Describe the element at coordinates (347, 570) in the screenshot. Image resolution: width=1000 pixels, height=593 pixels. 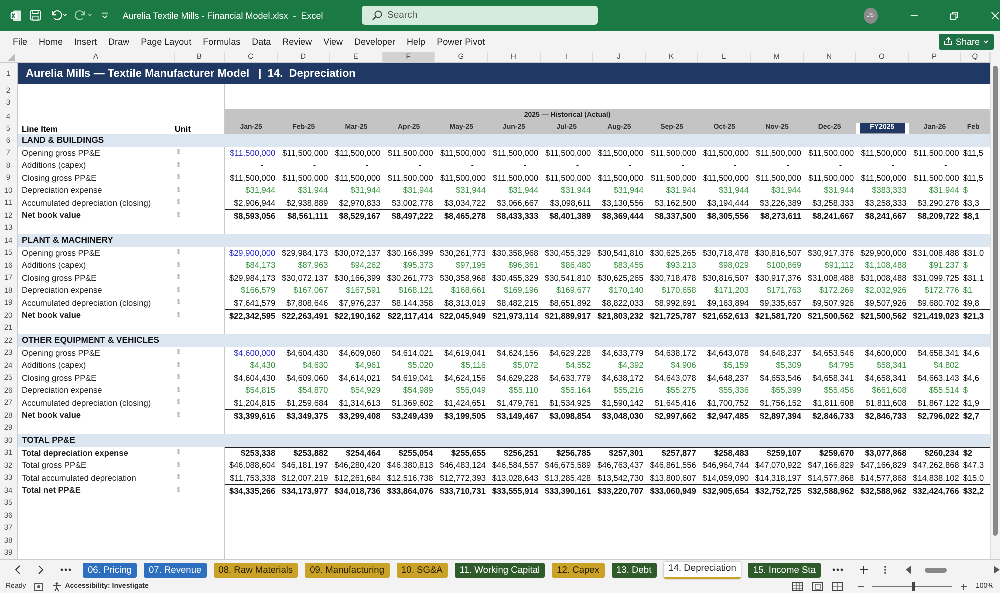
I see `sheet-tab: 09. Manufacturing` at that location.